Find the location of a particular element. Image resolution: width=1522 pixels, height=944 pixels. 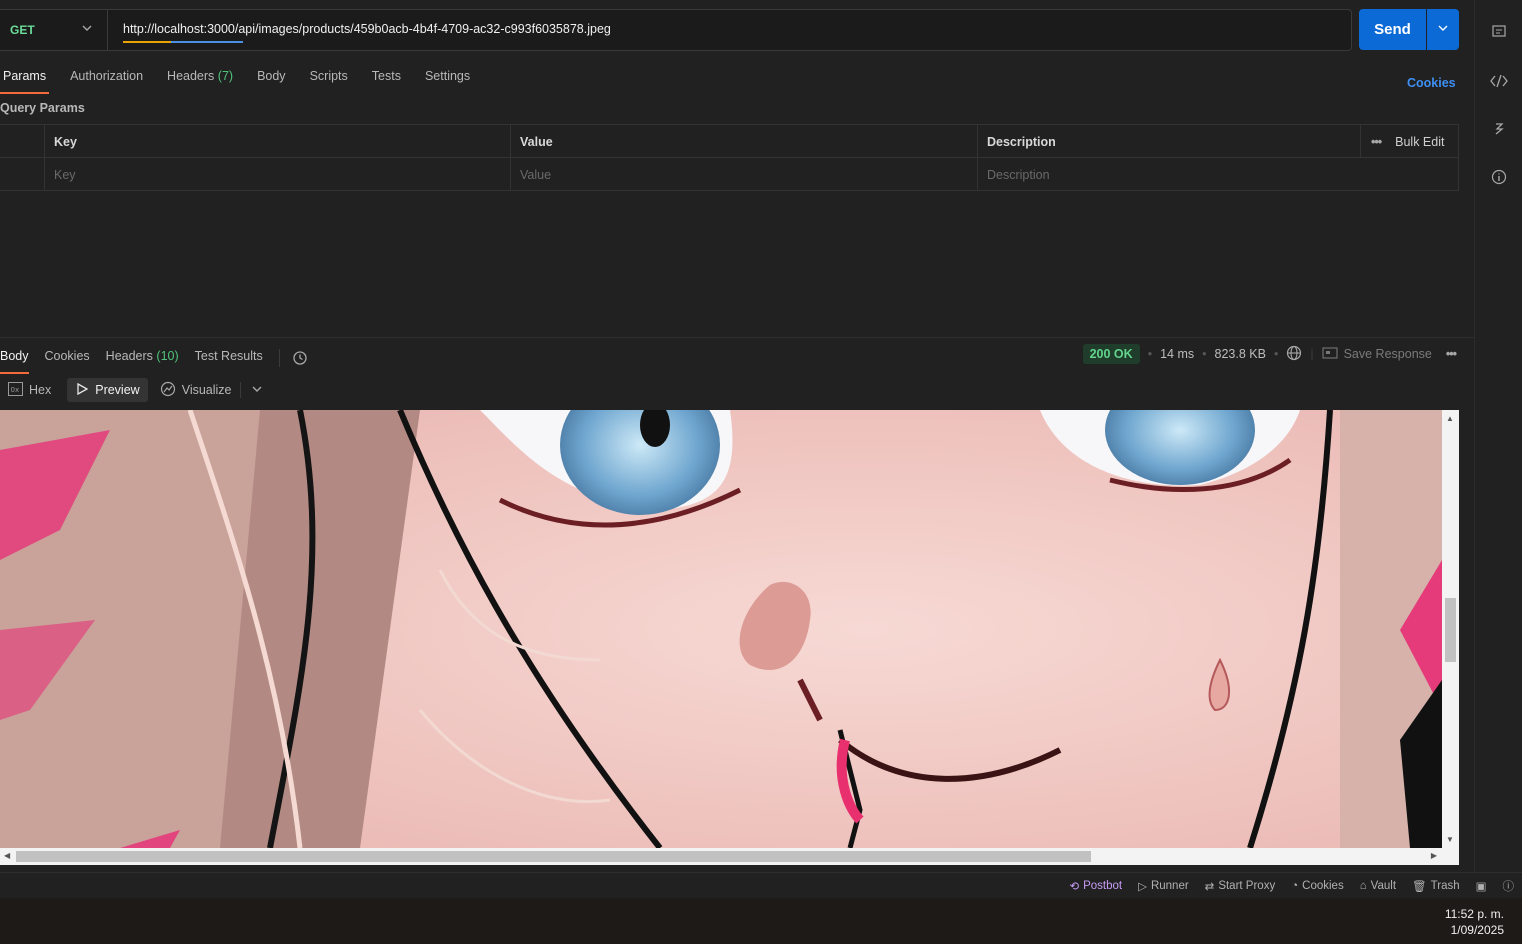

view-mode-bar: 0x Hex Preview Visualize is located at coordinates (135, 390).